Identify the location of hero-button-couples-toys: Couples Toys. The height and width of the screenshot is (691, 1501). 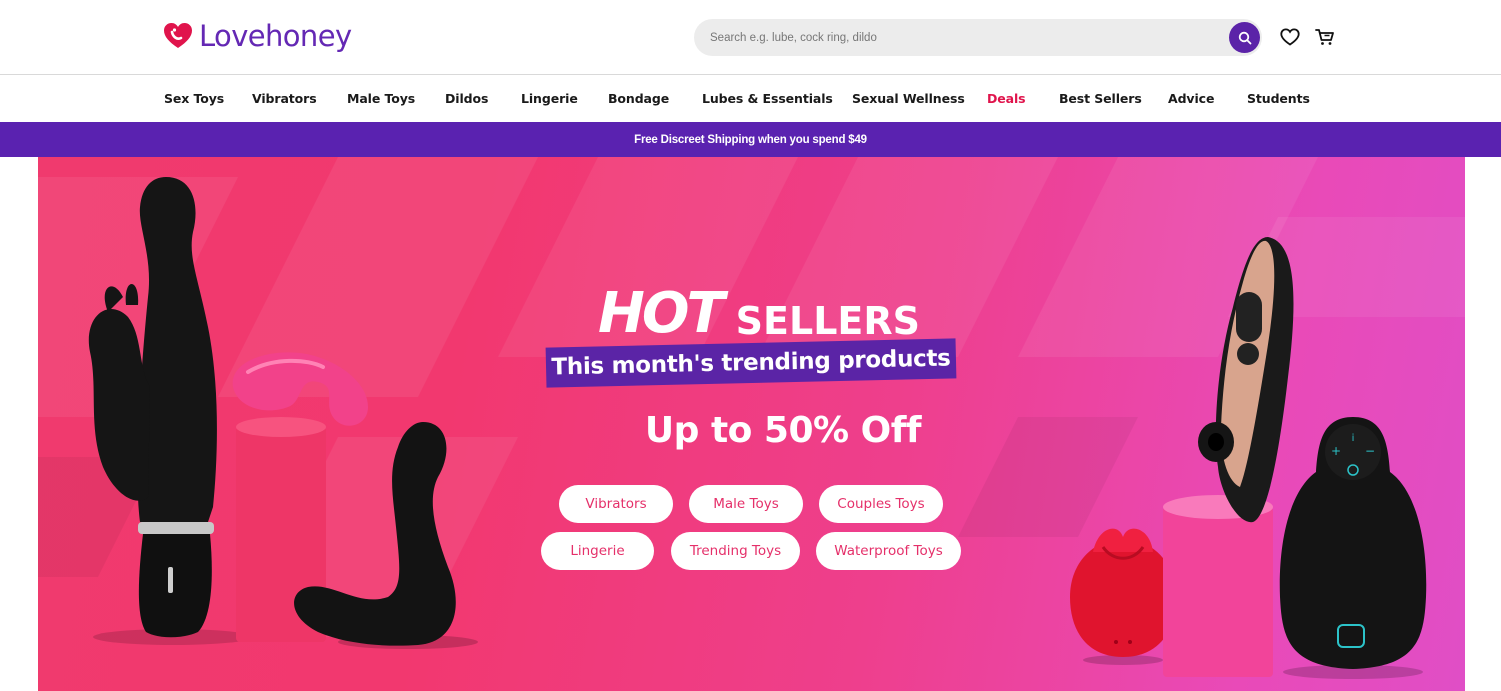
(881, 504).